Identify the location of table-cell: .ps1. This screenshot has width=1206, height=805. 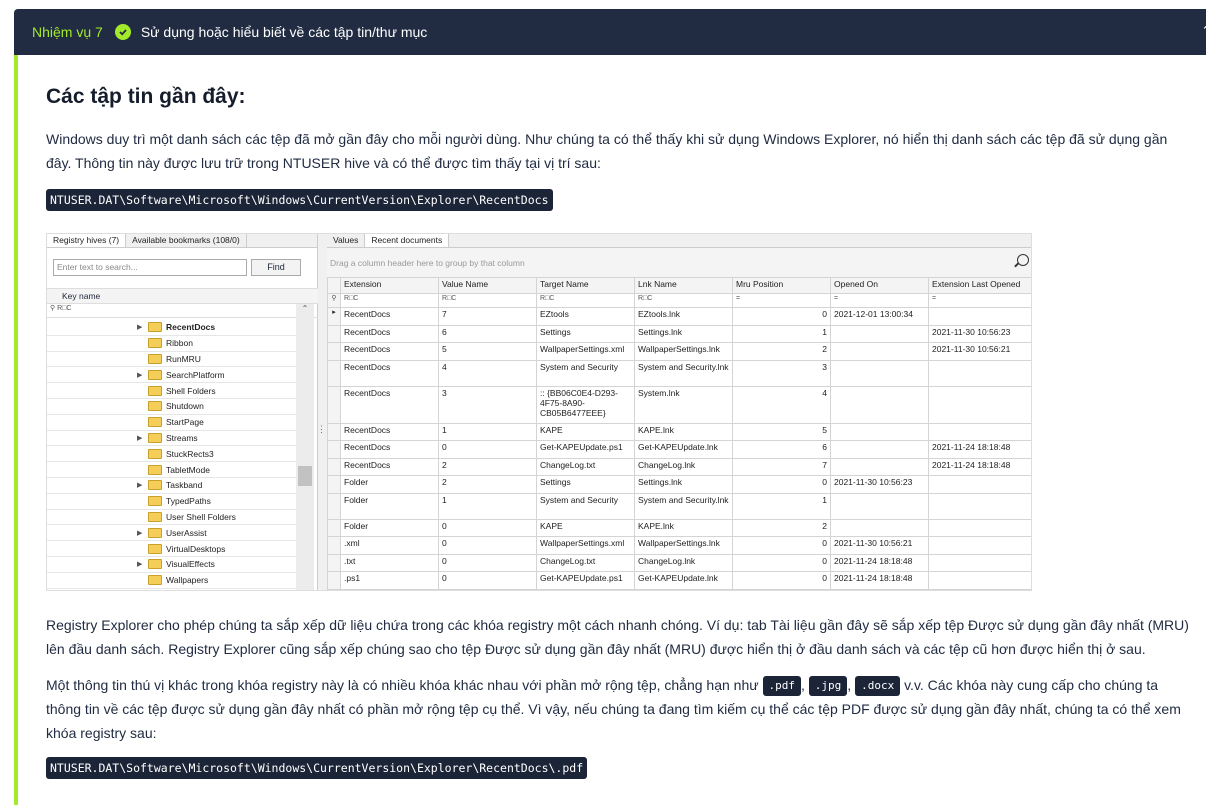
(389, 580).